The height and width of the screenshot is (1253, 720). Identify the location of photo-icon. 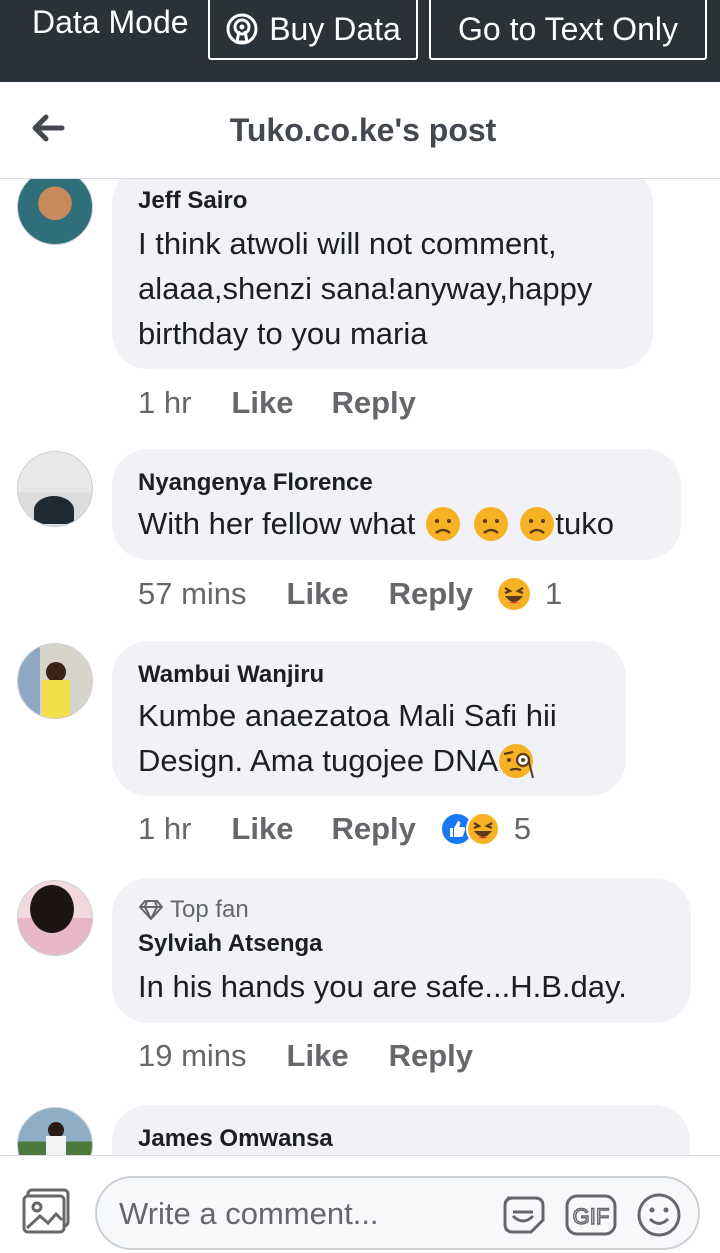
(47, 1211).